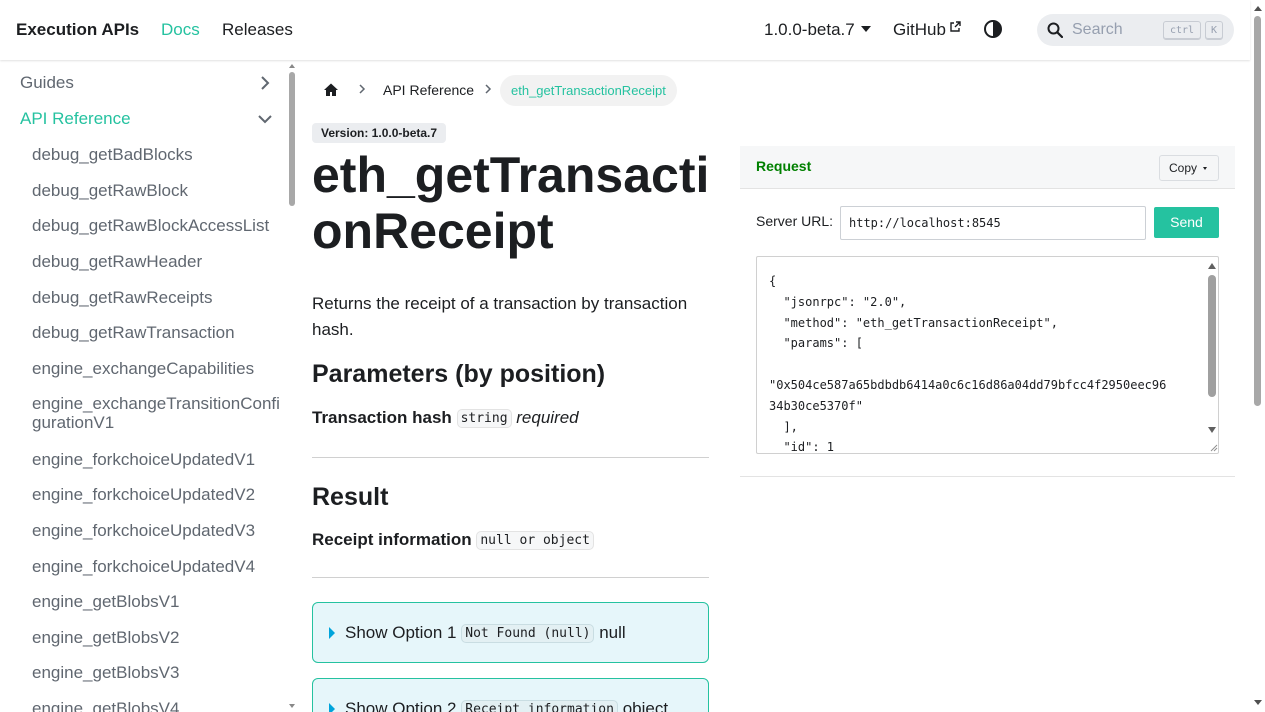  I want to click on chevron-right-icon, so click(265, 83).